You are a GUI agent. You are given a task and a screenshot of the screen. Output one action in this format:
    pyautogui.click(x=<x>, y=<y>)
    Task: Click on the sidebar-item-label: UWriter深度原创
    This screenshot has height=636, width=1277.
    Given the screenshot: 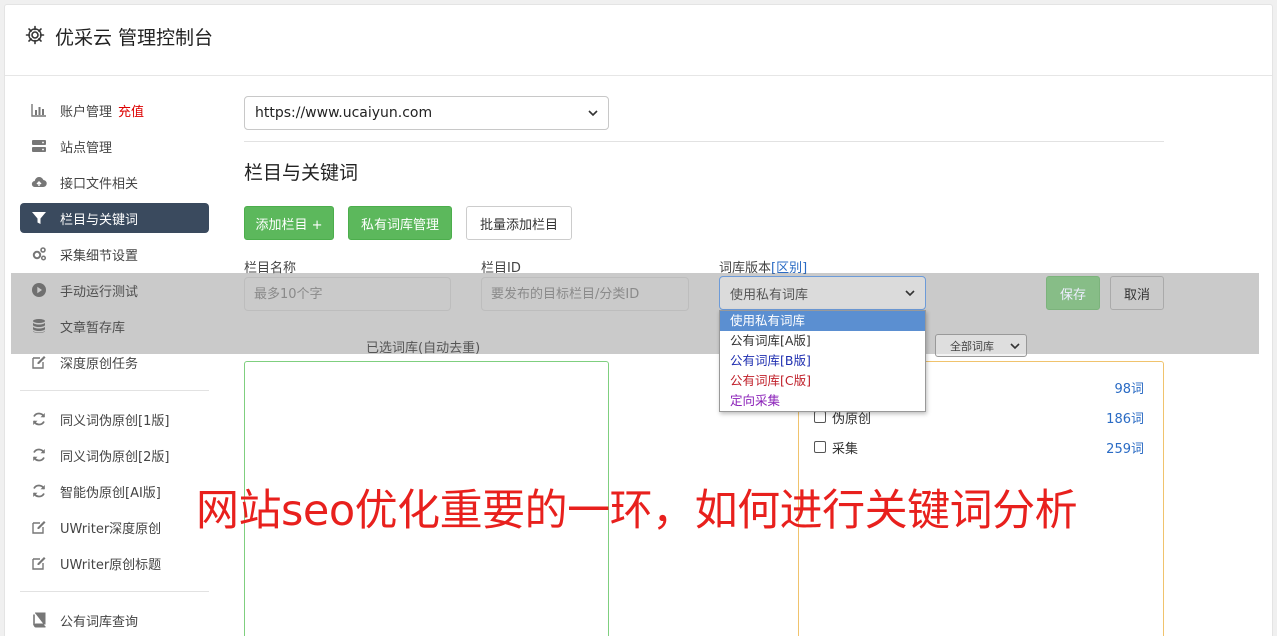 What is the action you would take?
    pyautogui.click(x=111, y=529)
    